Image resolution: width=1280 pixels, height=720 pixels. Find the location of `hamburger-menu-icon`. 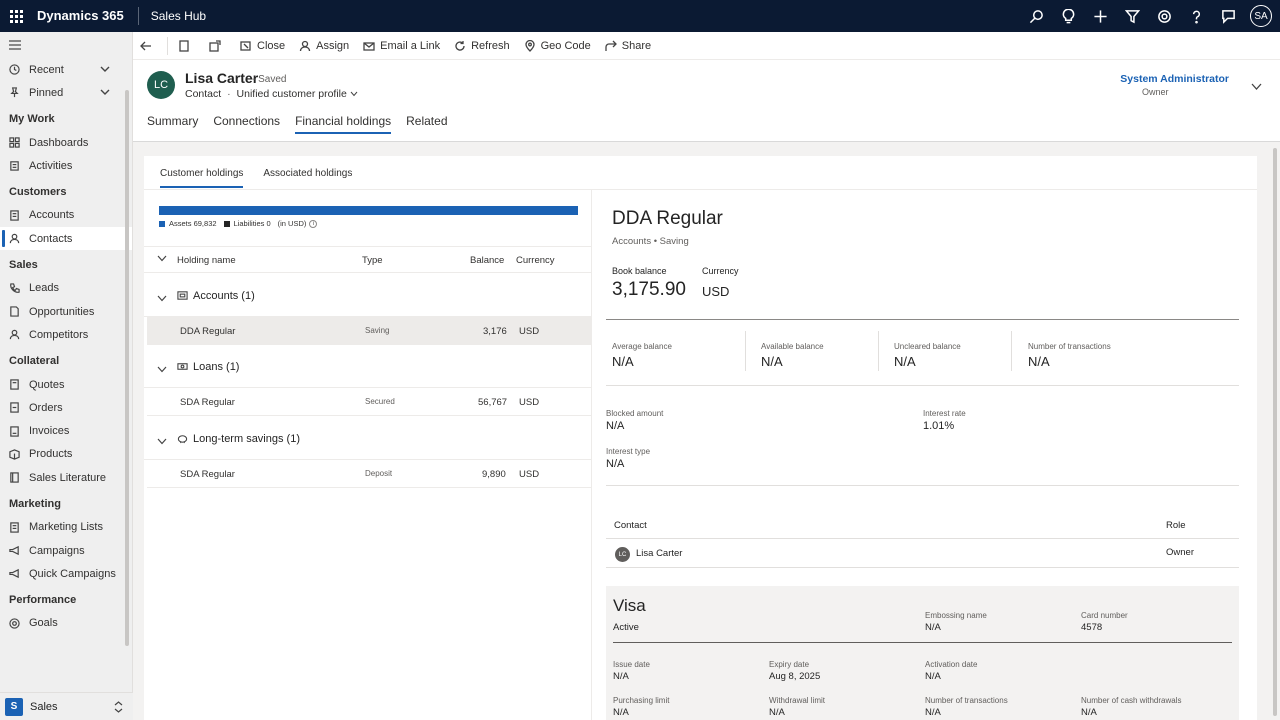

hamburger-menu-icon is located at coordinates (66, 45).